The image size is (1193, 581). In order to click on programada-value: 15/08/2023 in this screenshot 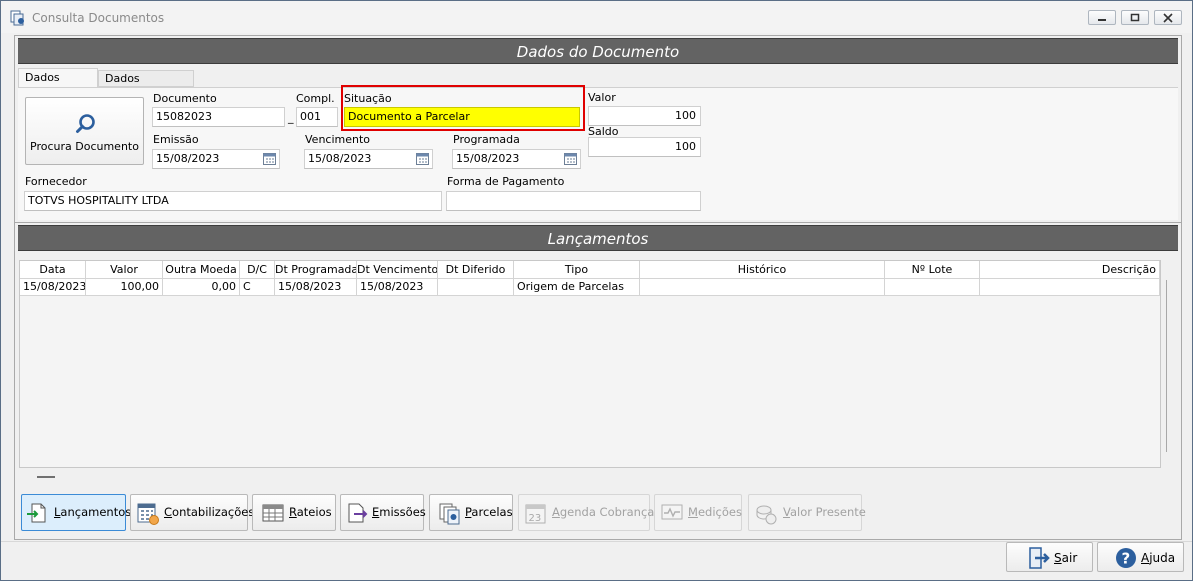, I will do `click(488, 158)`.